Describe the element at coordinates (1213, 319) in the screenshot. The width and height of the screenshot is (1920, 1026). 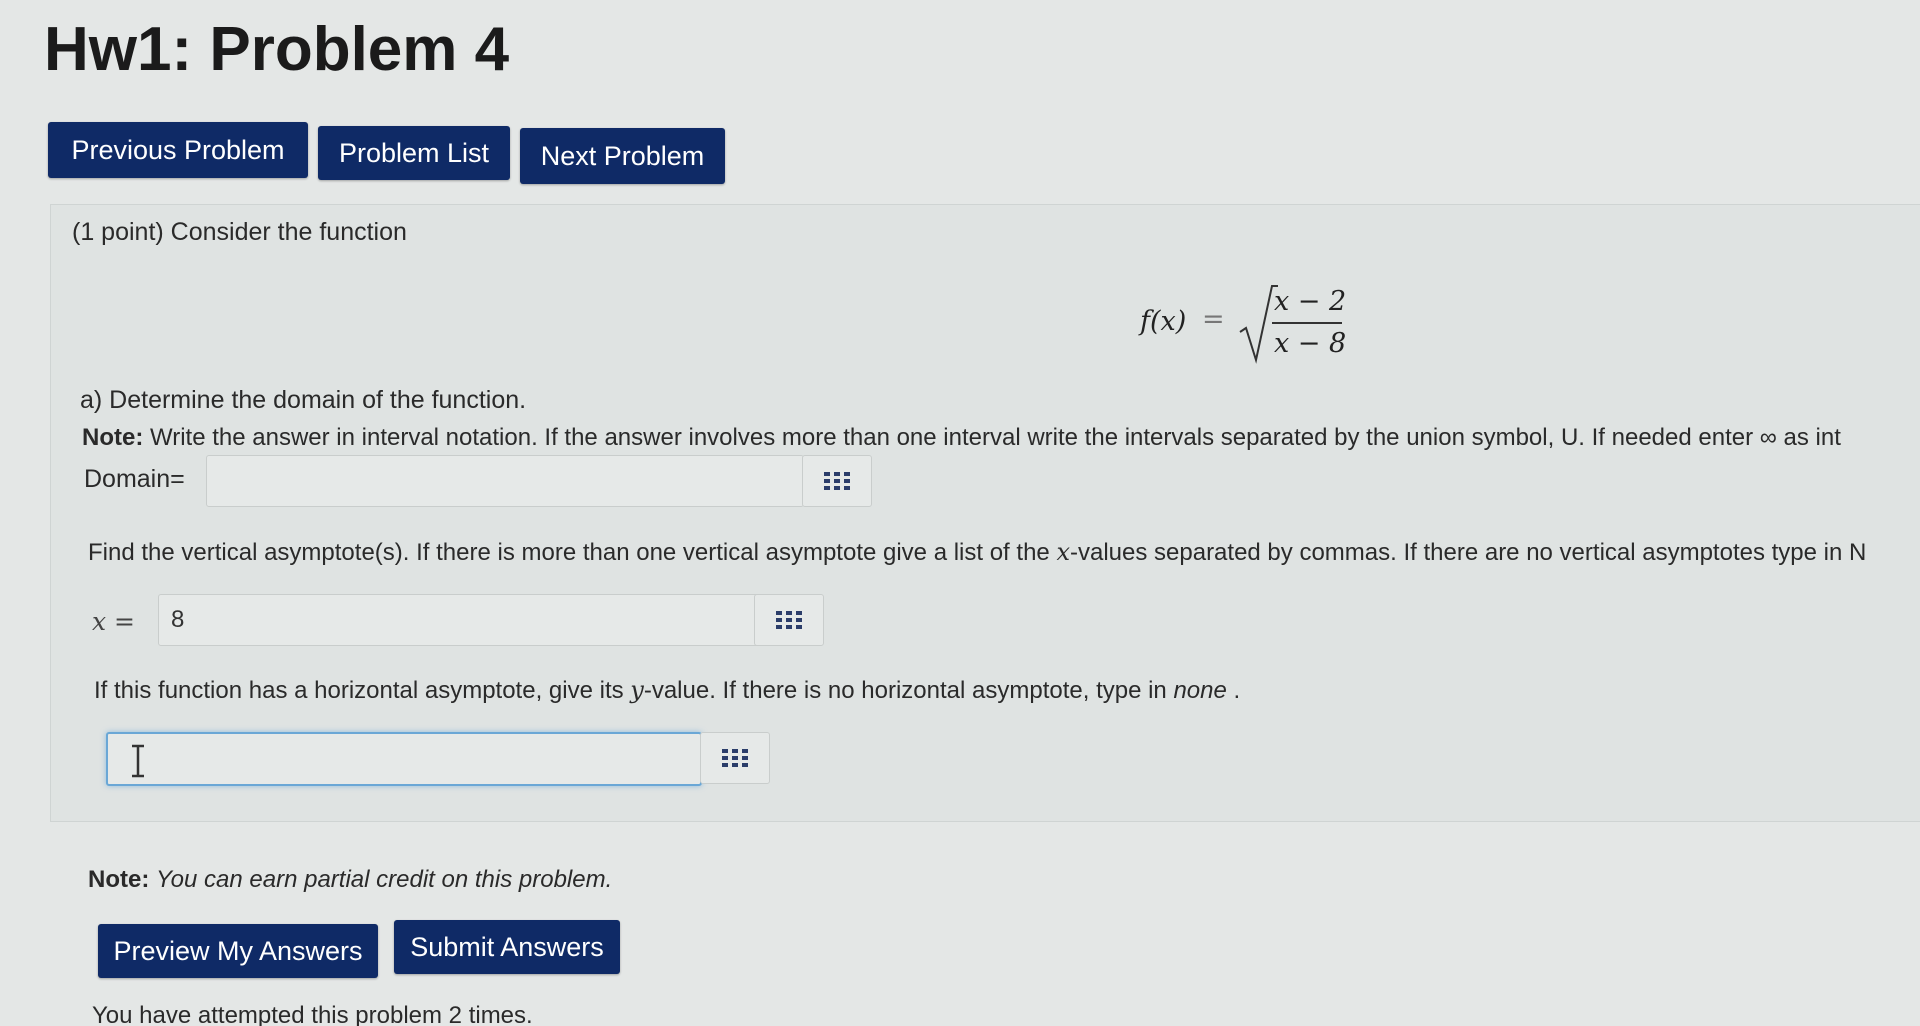
I see `formula-equals: =` at that location.